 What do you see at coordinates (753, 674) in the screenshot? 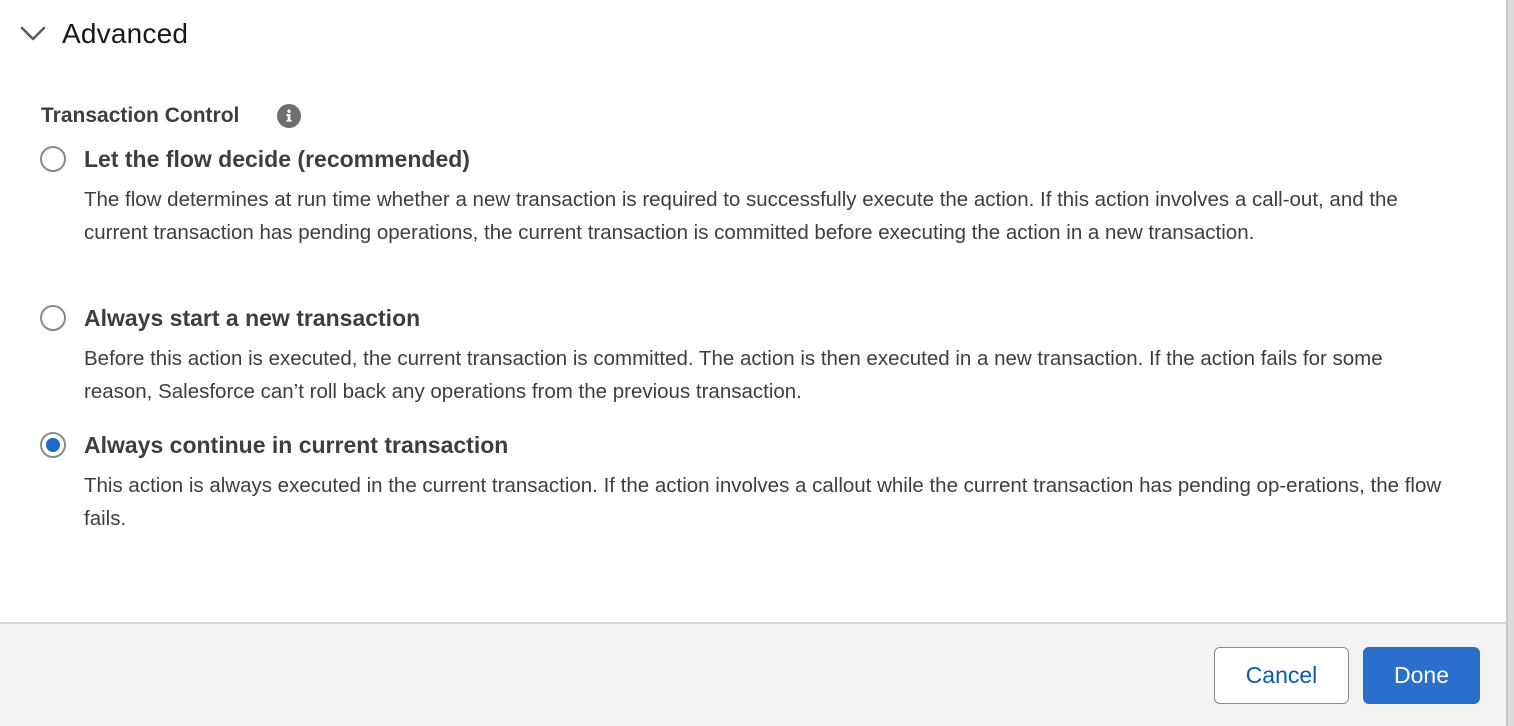
I see `modal-footer: Cancel Done` at bounding box center [753, 674].